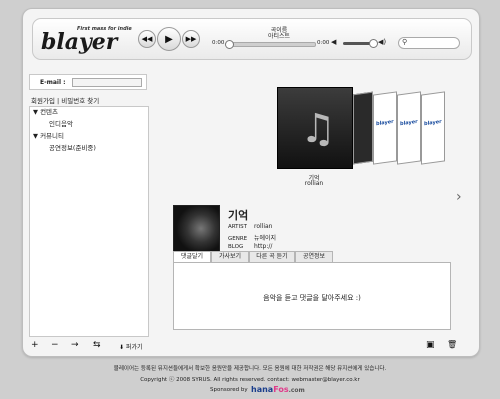 The image size is (500, 399). I want to click on genre-key: GENRE, so click(238, 239).